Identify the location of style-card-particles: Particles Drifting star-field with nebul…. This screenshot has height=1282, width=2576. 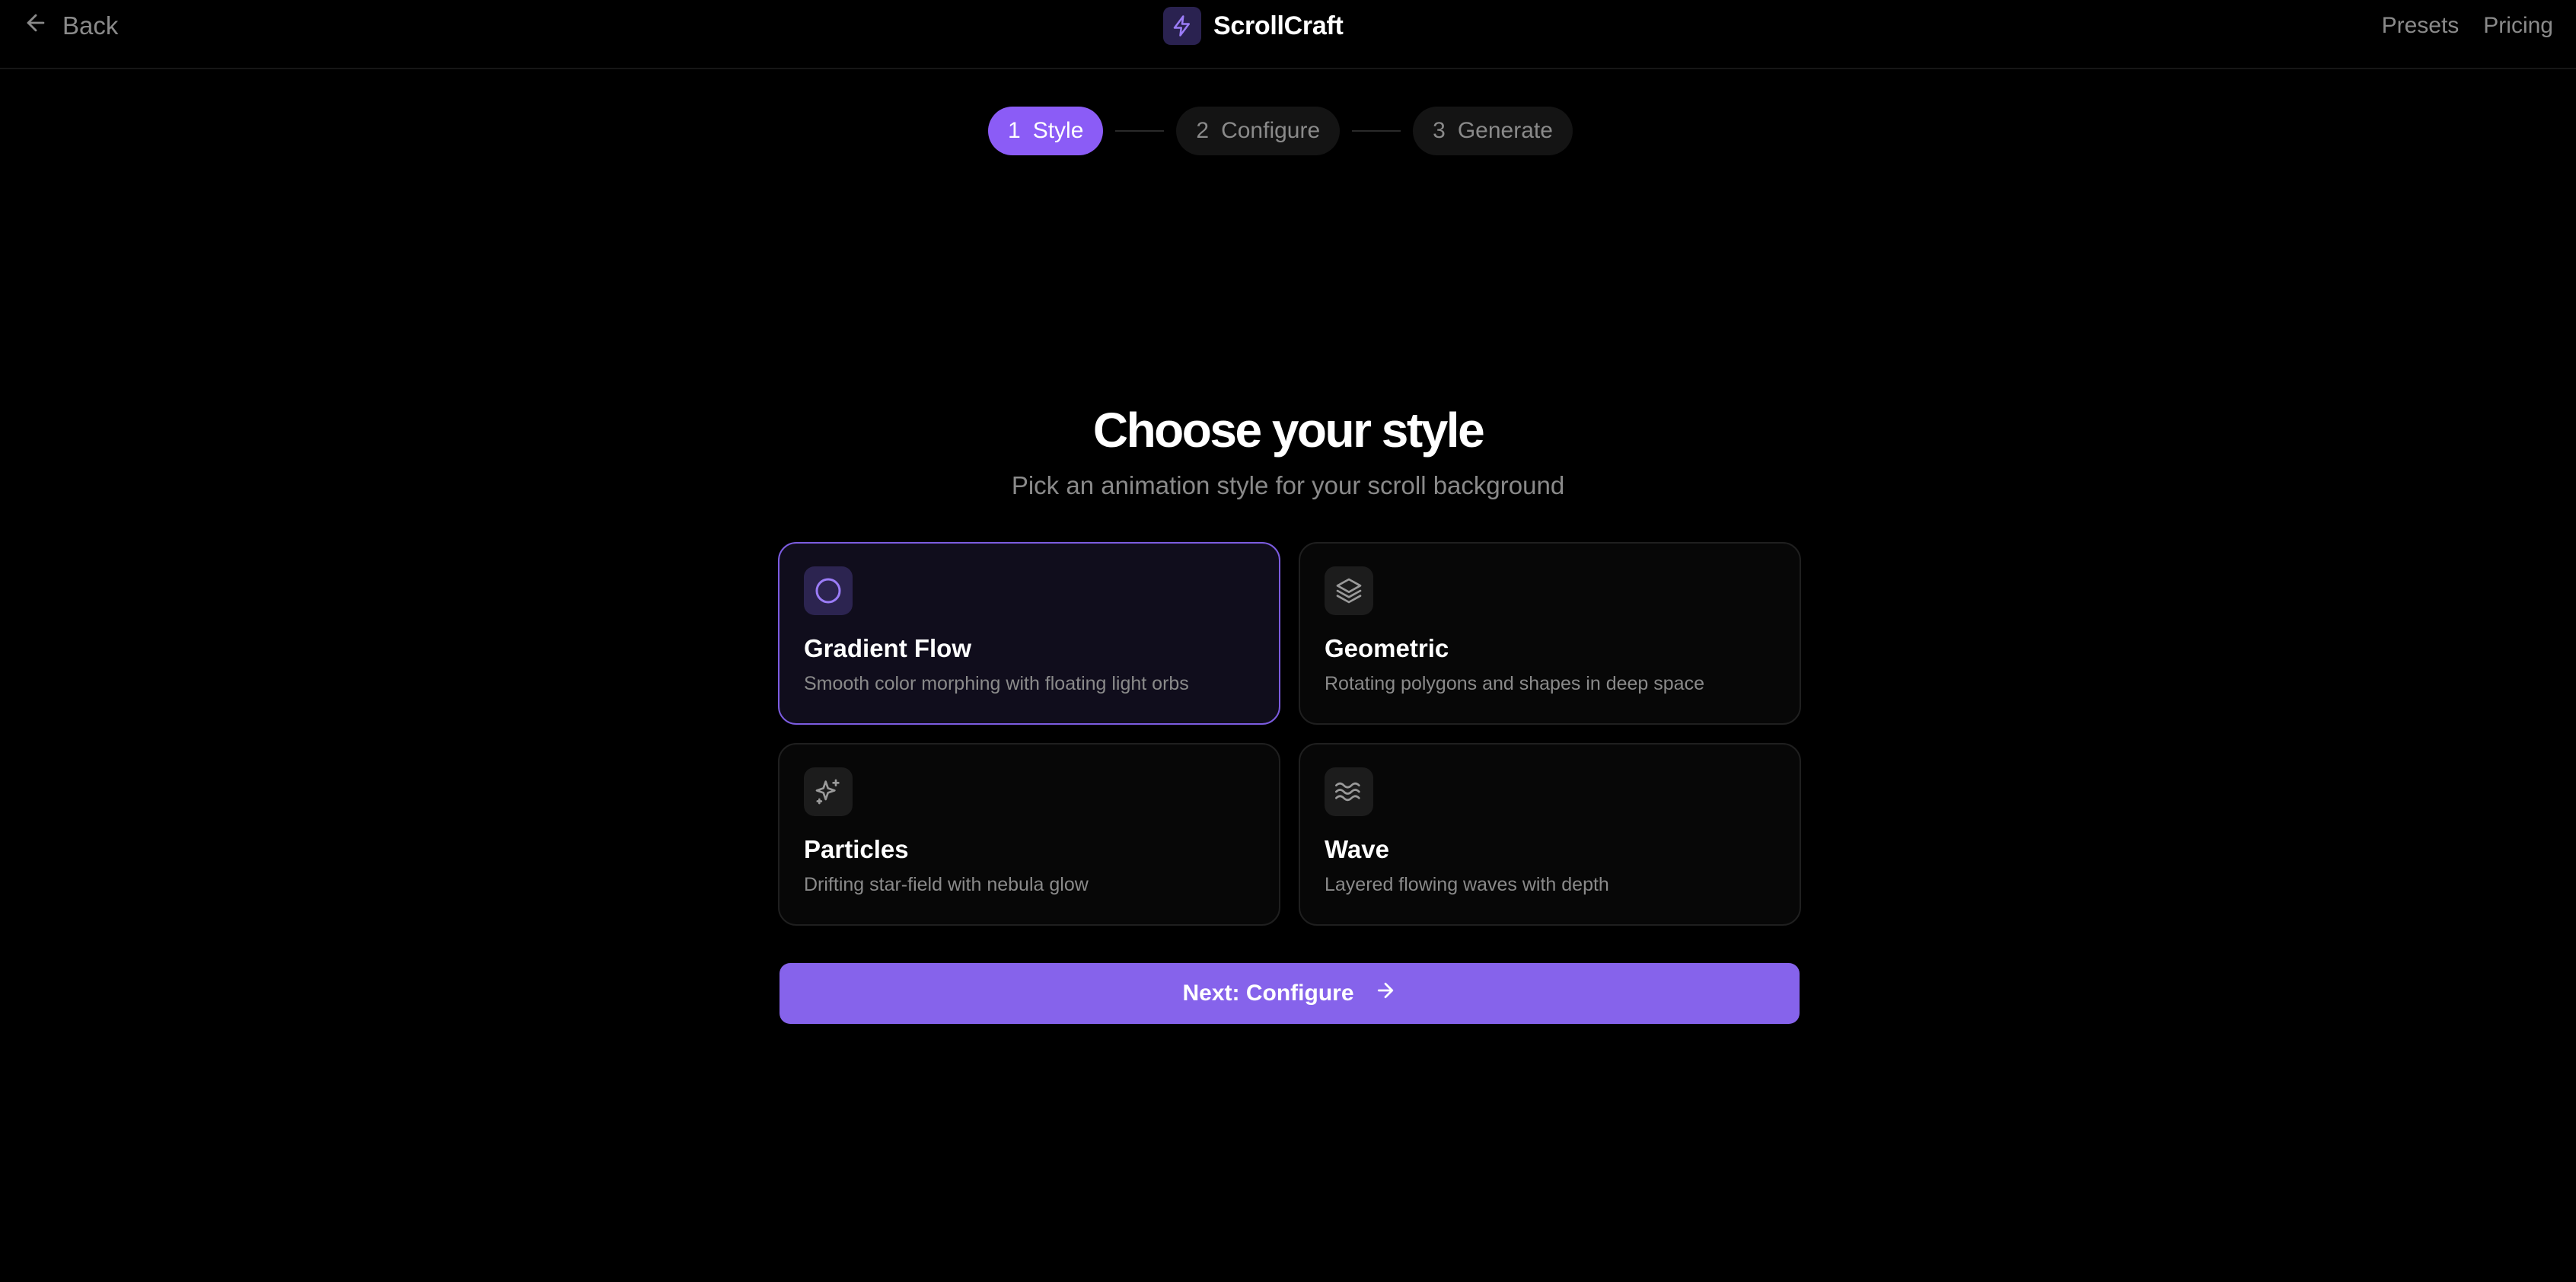
(1029, 834).